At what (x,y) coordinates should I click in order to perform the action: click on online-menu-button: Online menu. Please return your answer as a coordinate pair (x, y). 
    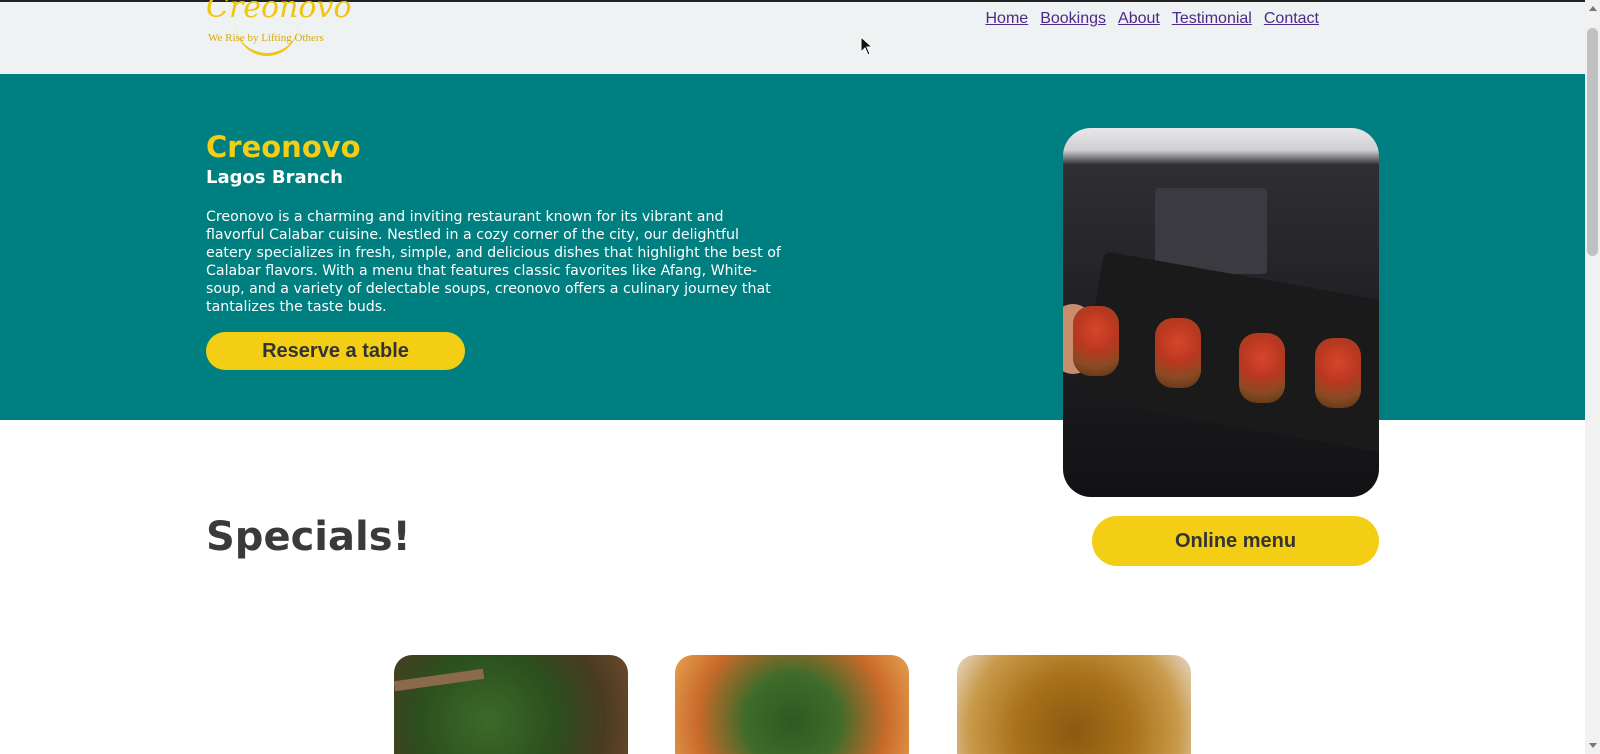
    Looking at the image, I should click on (1235, 541).